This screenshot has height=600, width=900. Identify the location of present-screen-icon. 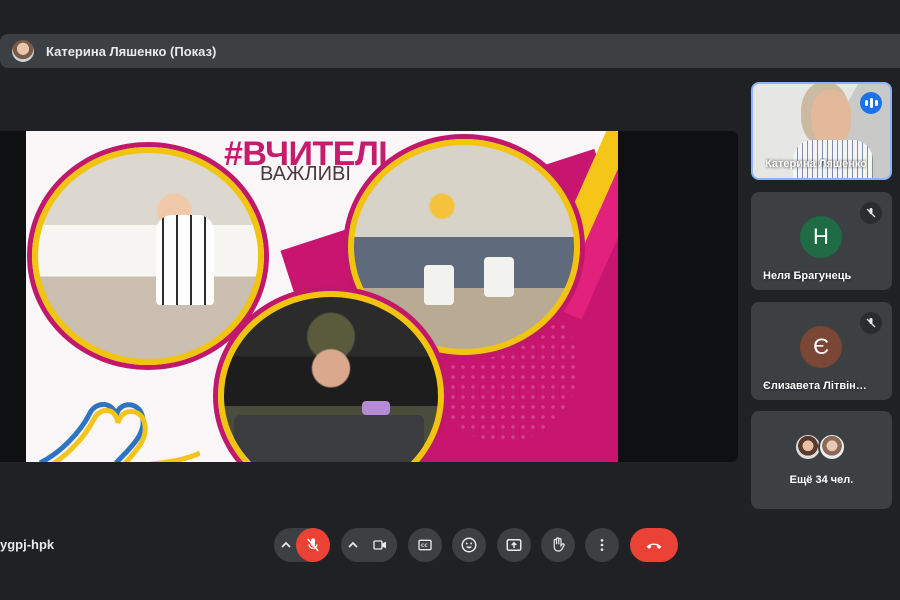
(514, 545).